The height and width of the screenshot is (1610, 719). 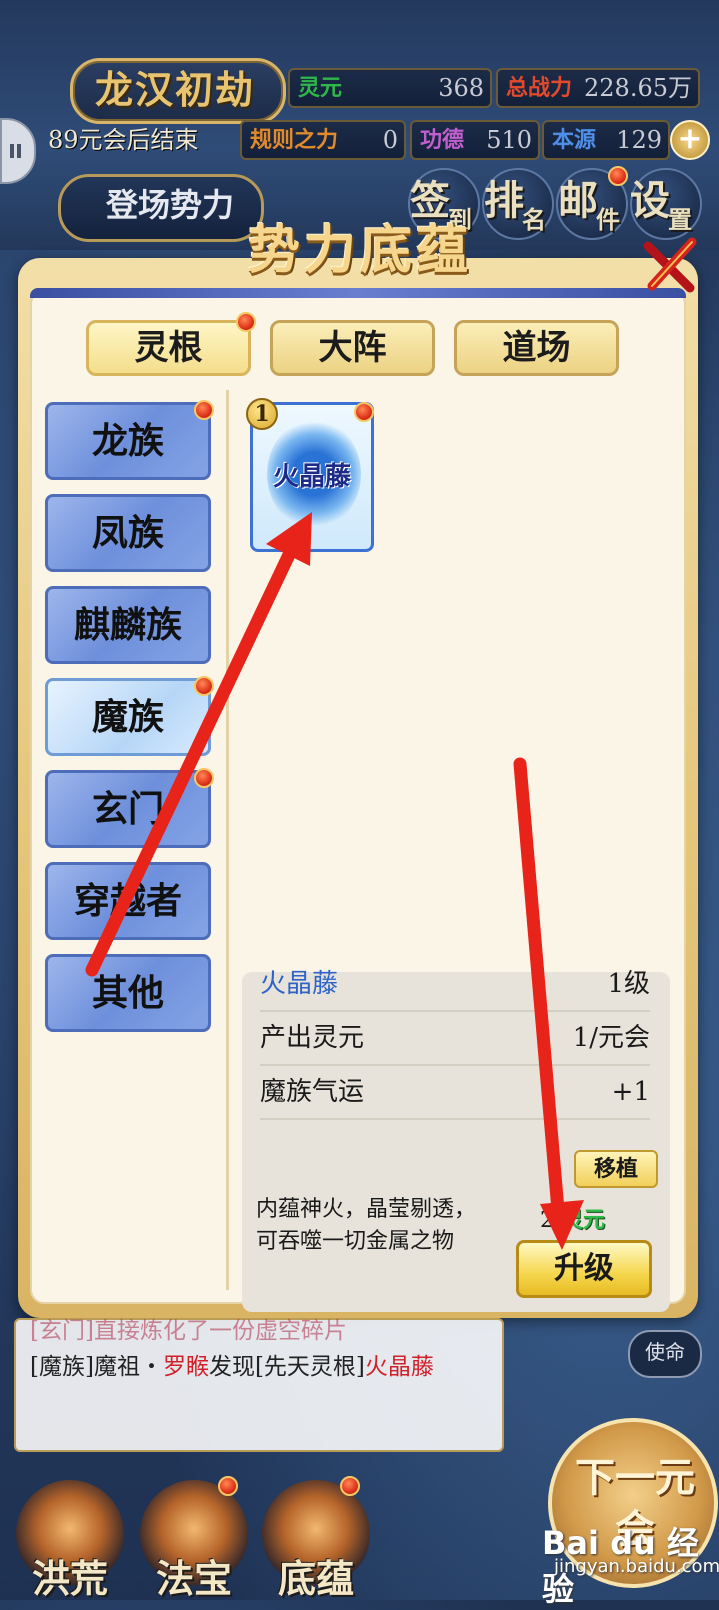 I want to click on upgrade-button: 升级, so click(x=584, y=1269).